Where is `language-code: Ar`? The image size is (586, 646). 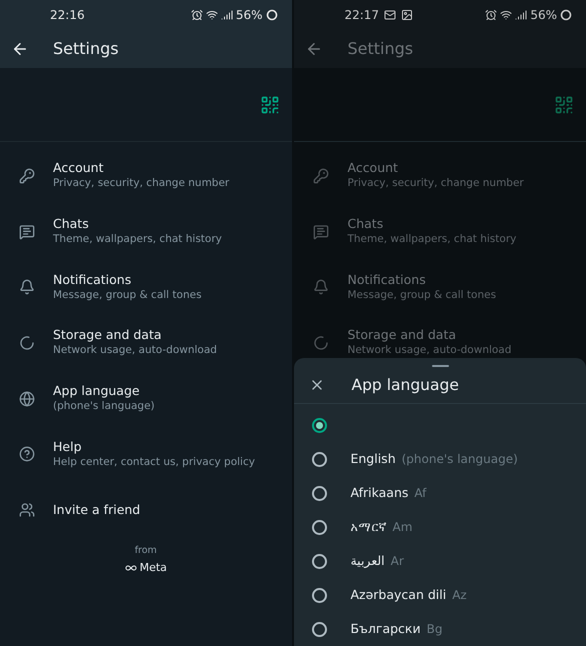 language-code: Ar is located at coordinates (397, 561).